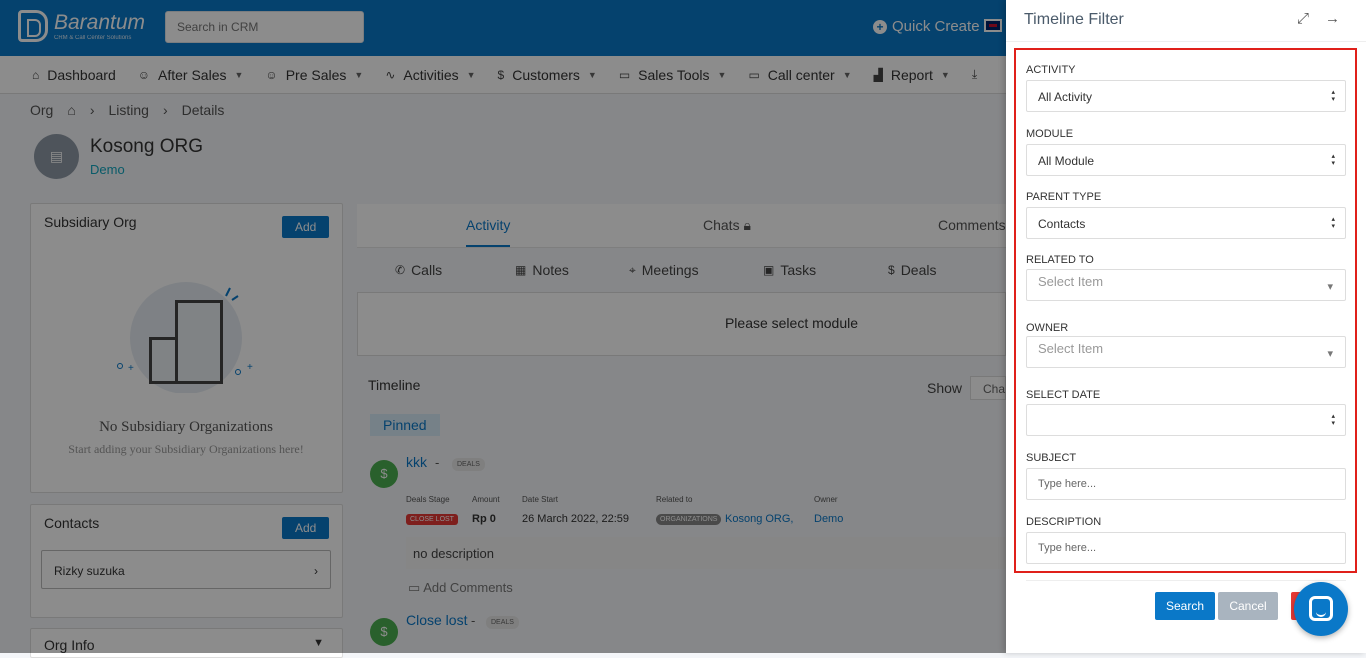 This screenshot has width=1366, height=658. Describe the element at coordinates (1186, 420) in the screenshot. I see `date-select` at that location.